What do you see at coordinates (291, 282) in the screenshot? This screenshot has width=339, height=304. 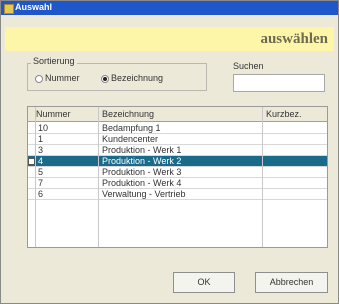 I see `cancel-button: Abbrechen` at bounding box center [291, 282].